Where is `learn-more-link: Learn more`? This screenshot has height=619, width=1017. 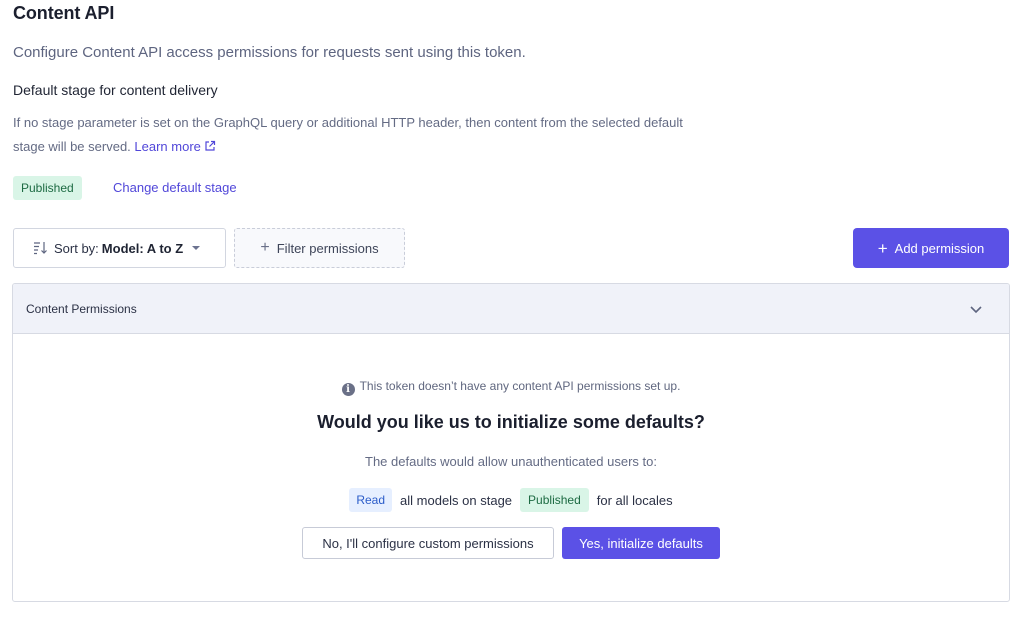
learn-more-link: Learn more is located at coordinates (174, 146).